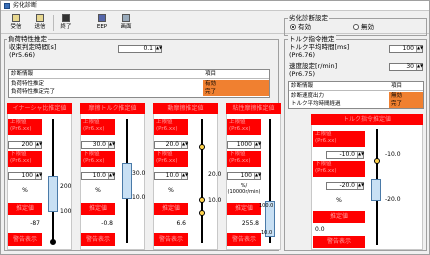 This screenshot has height=255, width=430. I want to click on upper-limit-input: -10.0 ▲▼, so click(345, 155).